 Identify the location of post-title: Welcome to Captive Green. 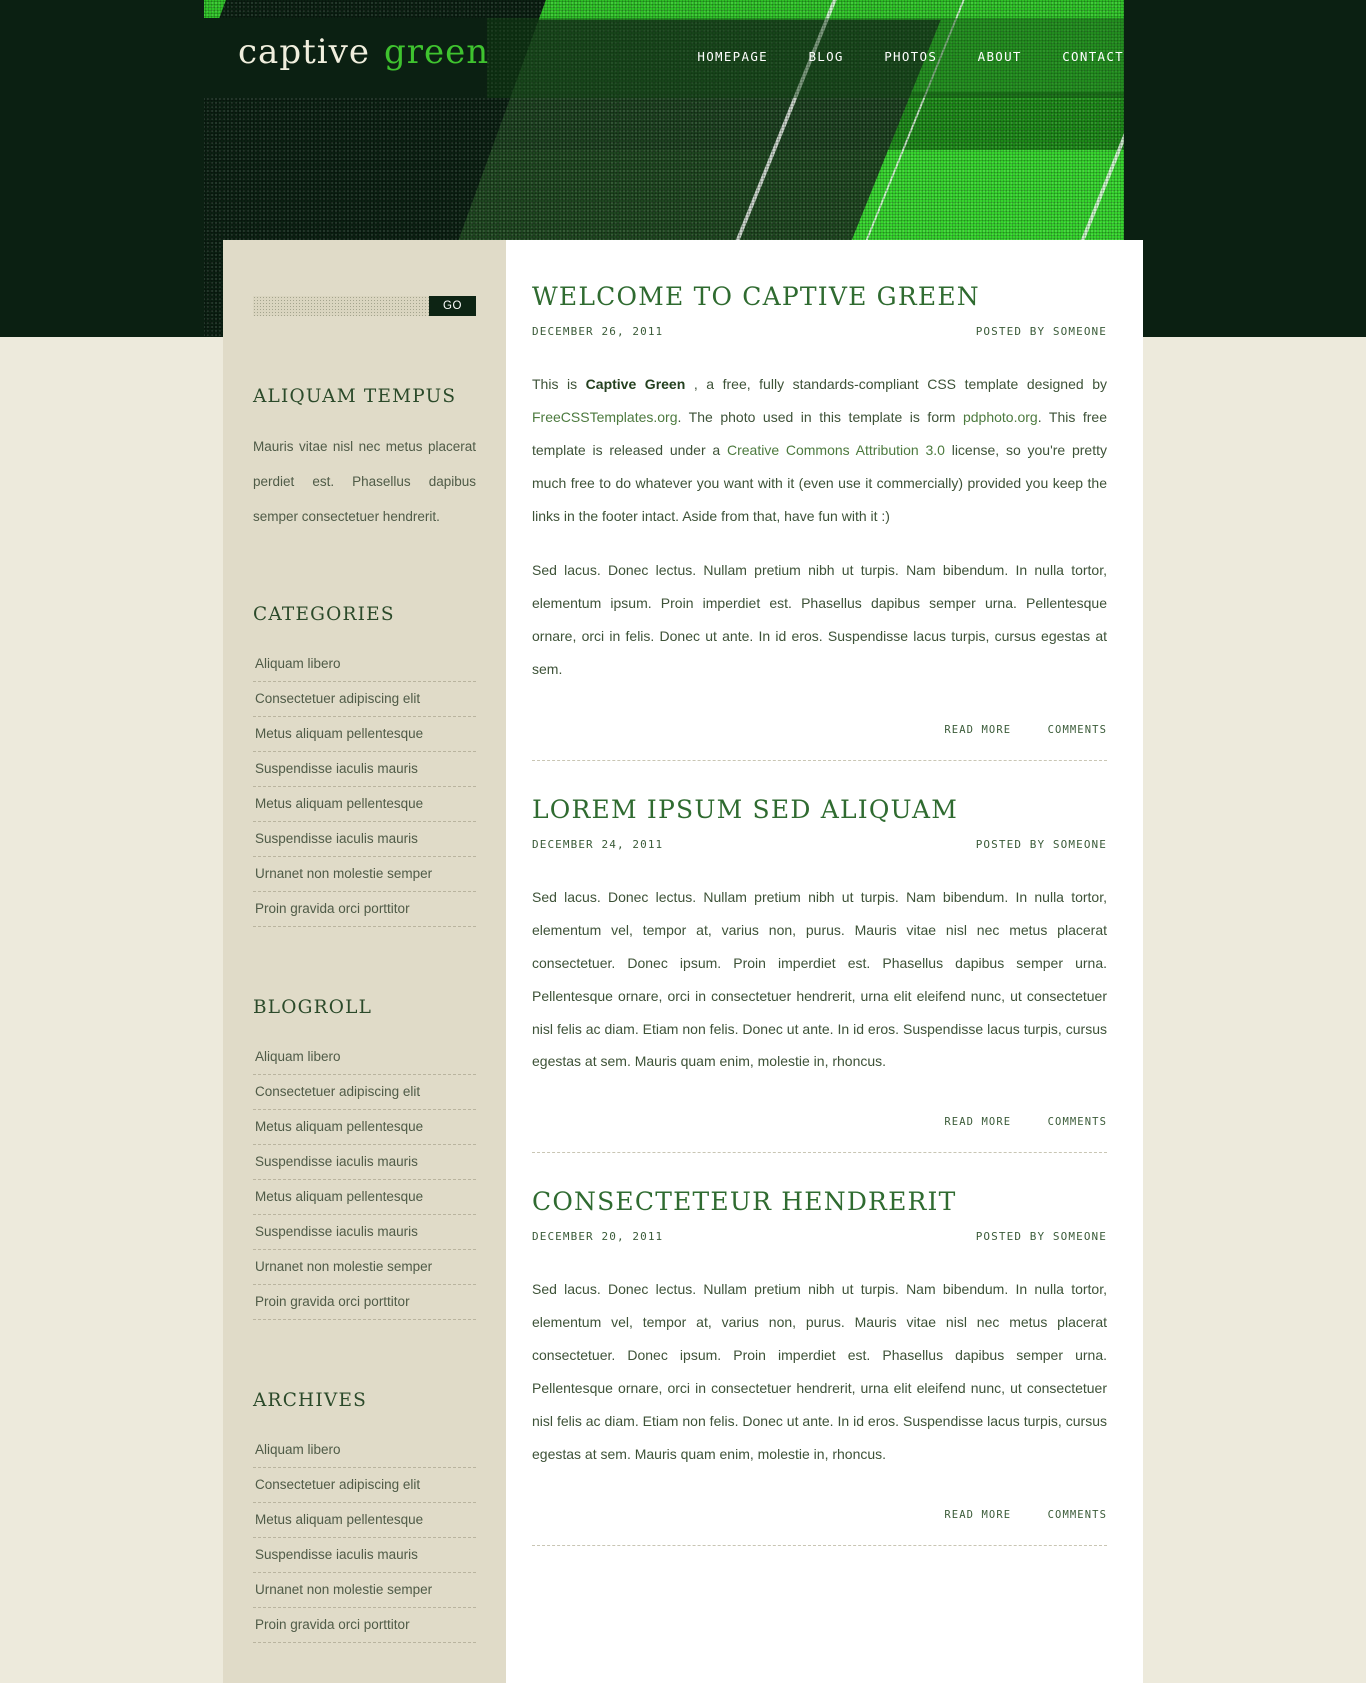
(756, 296).